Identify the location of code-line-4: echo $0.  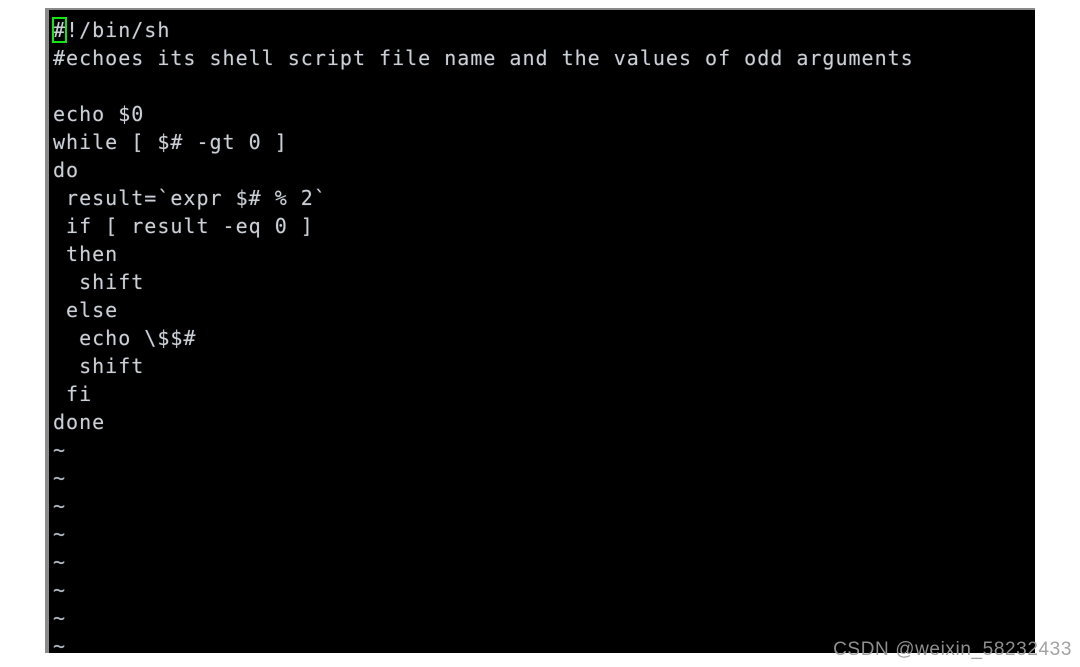
(99, 114).